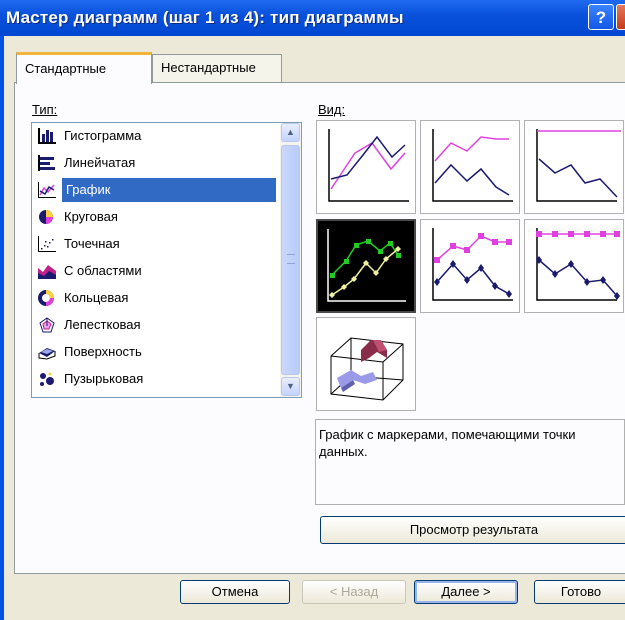  I want to click on preview-button: Просмотр результата, so click(472, 530).